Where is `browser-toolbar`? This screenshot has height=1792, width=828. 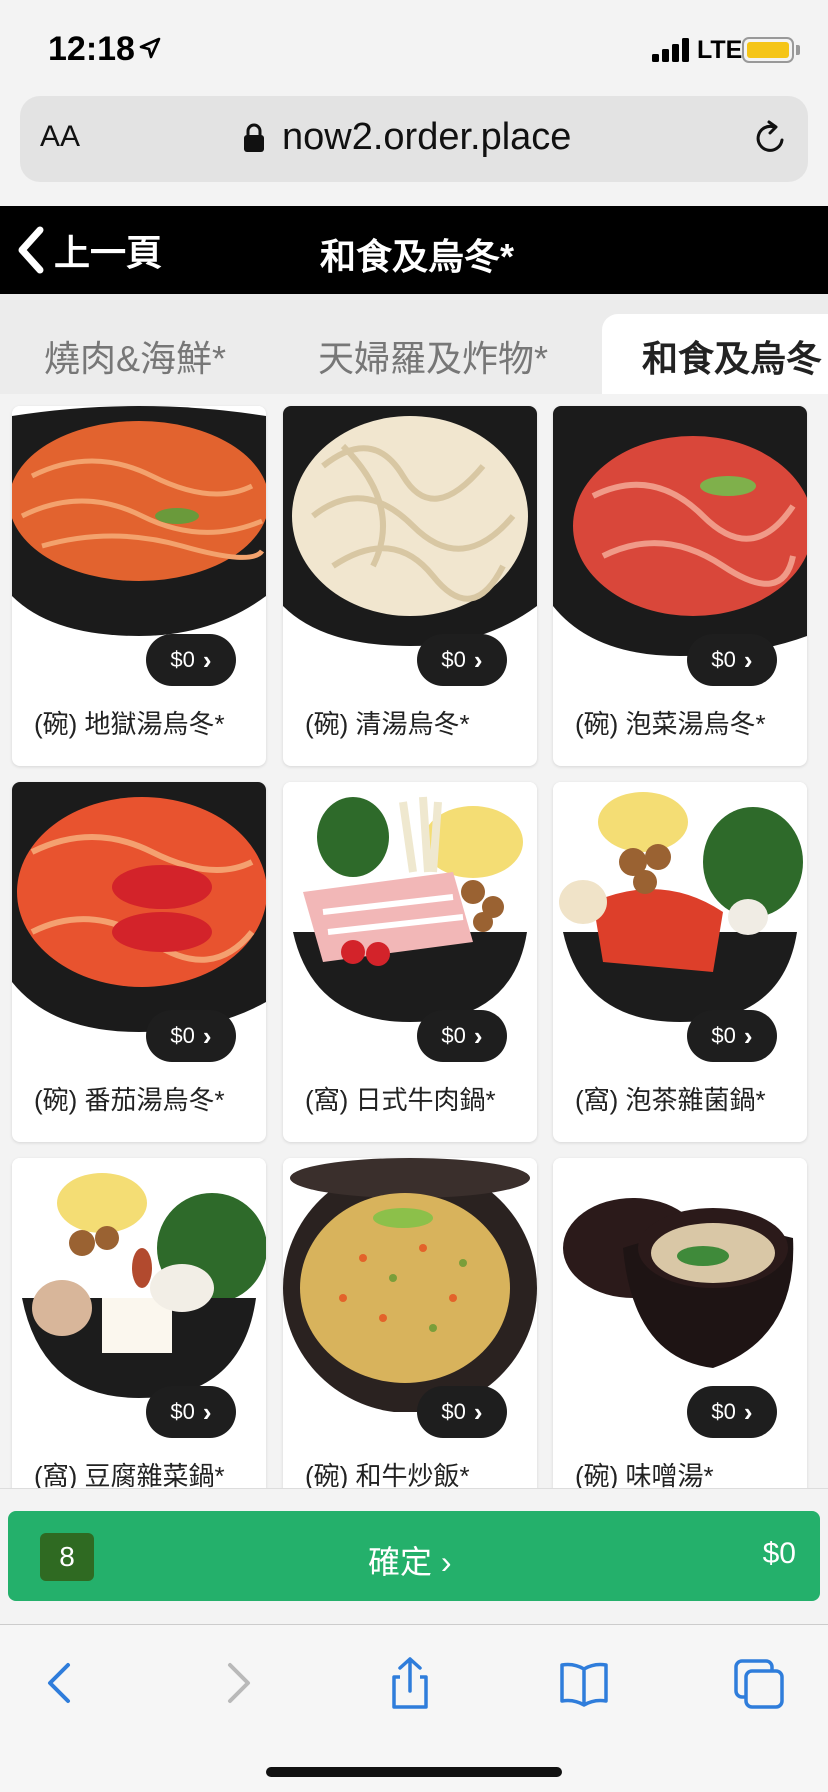
browser-toolbar is located at coordinates (414, 1708).